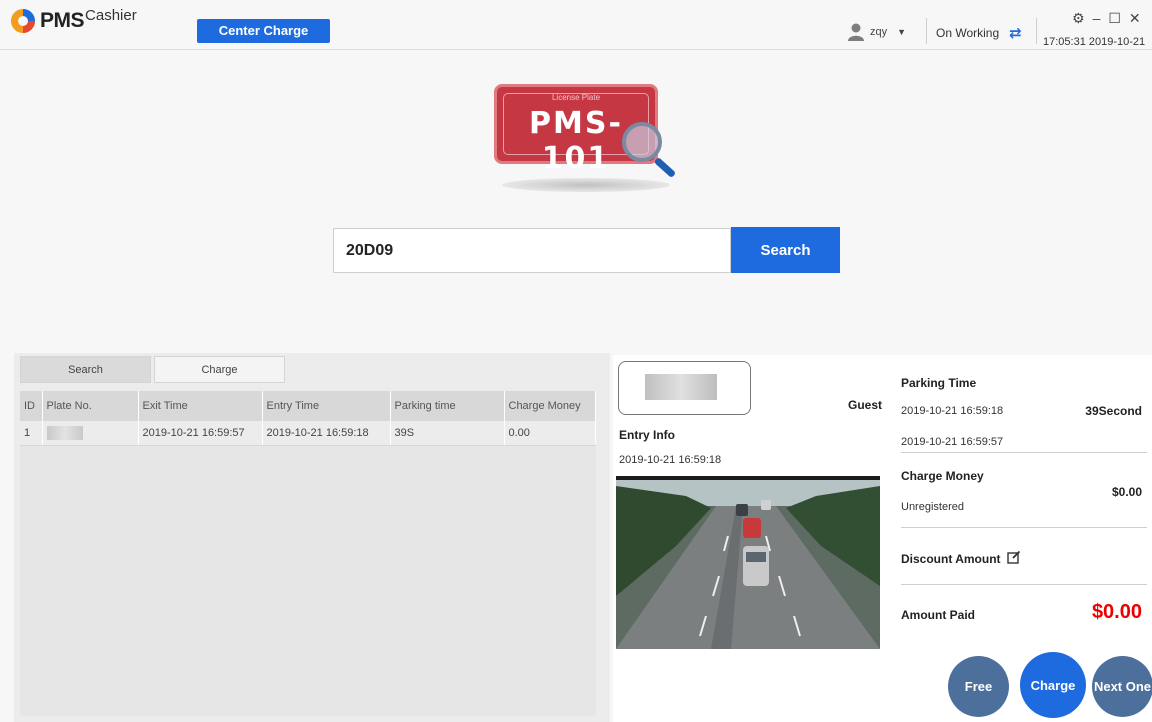 The image size is (1152, 722). What do you see at coordinates (865, 405) in the screenshot?
I see `user-type: Guest` at bounding box center [865, 405].